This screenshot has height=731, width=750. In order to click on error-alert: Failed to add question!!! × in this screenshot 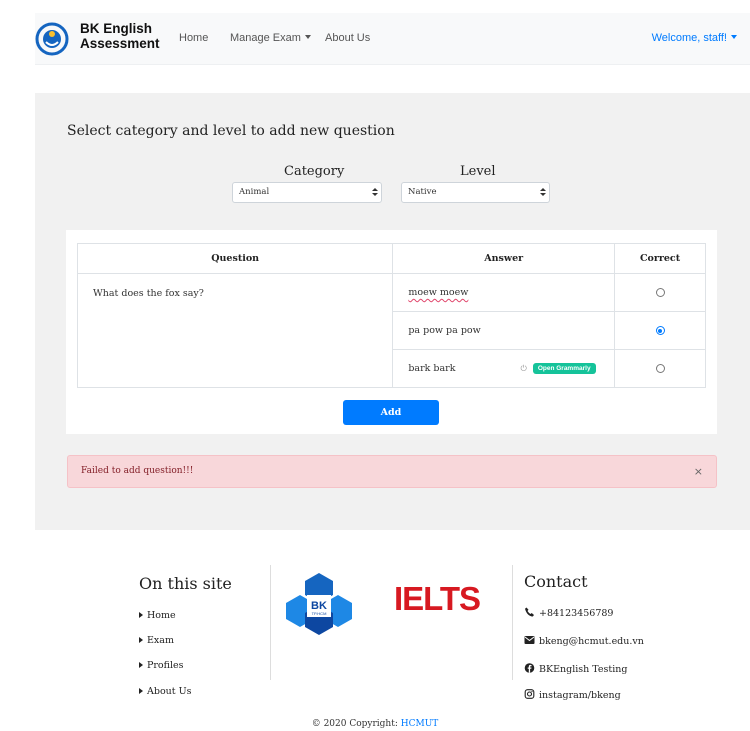, I will do `click(392, 471)`.